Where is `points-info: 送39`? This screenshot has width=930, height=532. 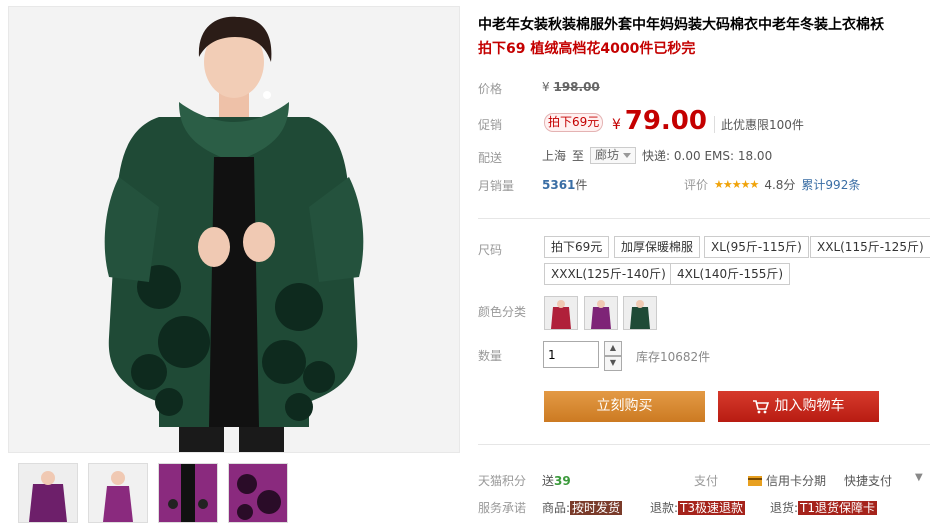
points-info: 送39 is located at coordinates (556, 480).